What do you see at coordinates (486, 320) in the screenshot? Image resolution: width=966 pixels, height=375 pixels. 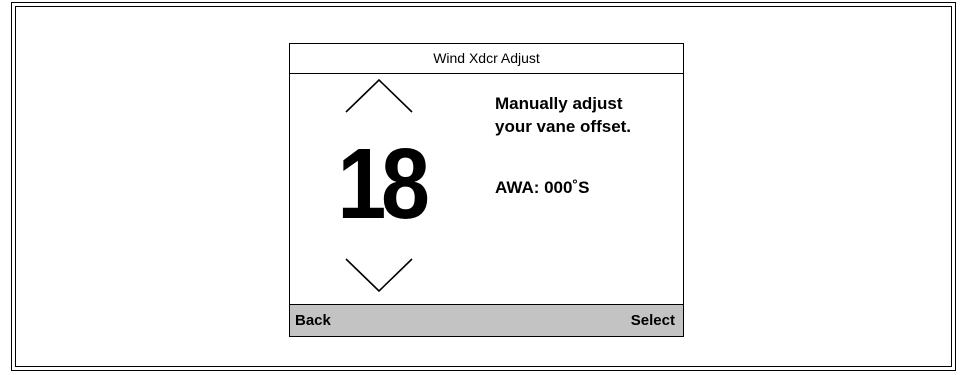 I see `softkey-bar: Back Select` at bounding box center [486, 320].